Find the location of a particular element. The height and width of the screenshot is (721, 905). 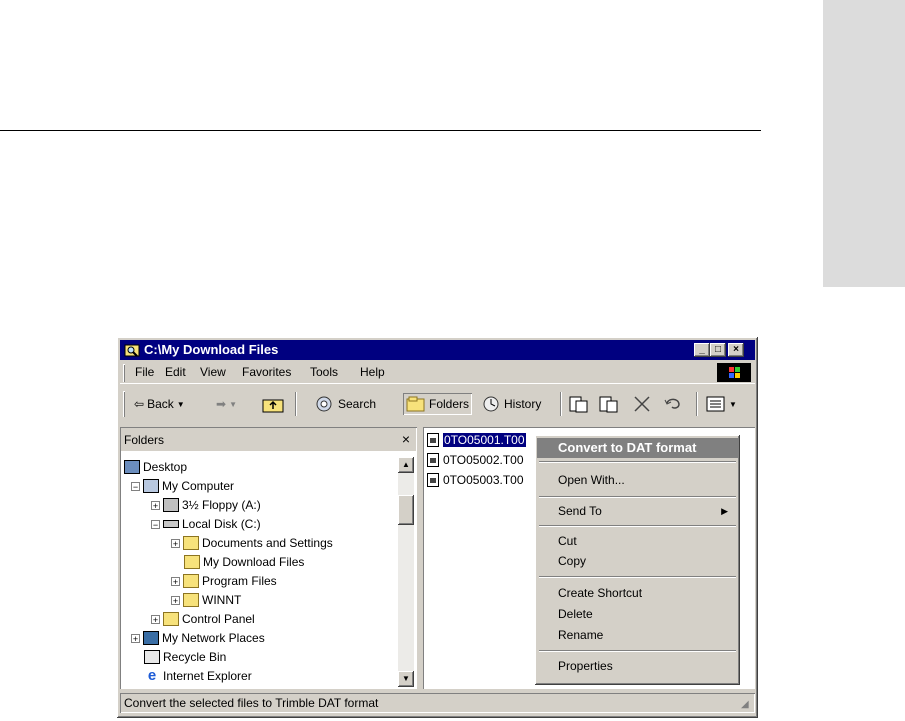

menu-item-convert-to-dat: Convert to DAT format is located at coordinates (637, 448).